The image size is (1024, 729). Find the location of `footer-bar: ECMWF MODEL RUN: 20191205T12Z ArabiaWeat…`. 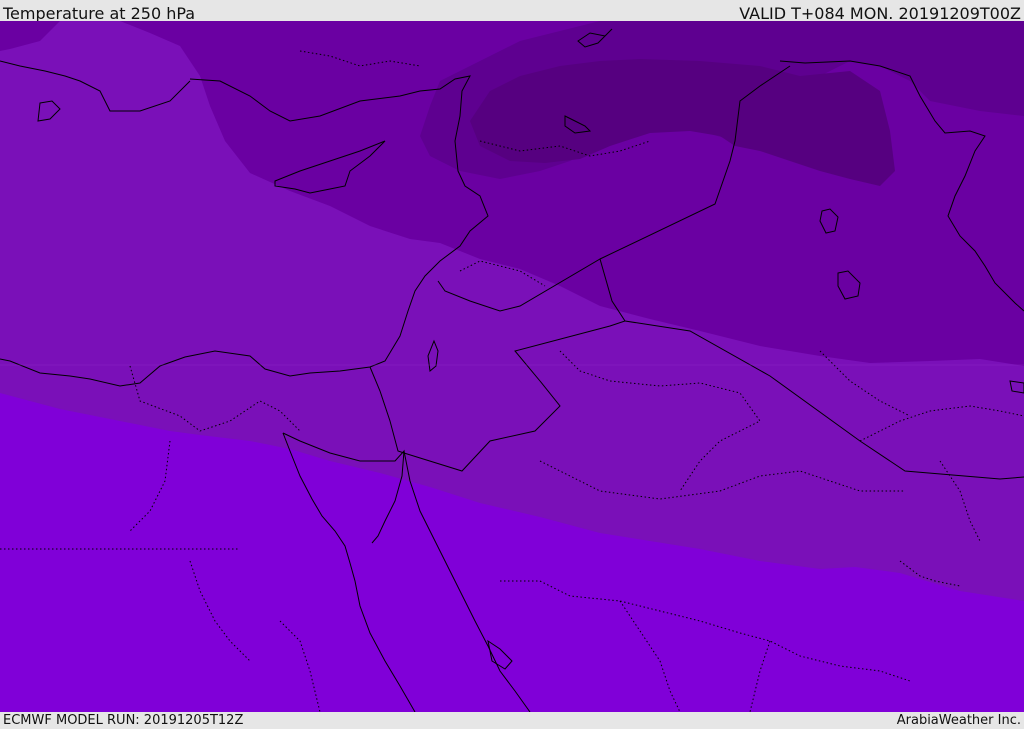

footer-bar: ECMWF MODEL RUN: 20191205T12Z ArabiaWeat… is located at coordinates (512, 720).